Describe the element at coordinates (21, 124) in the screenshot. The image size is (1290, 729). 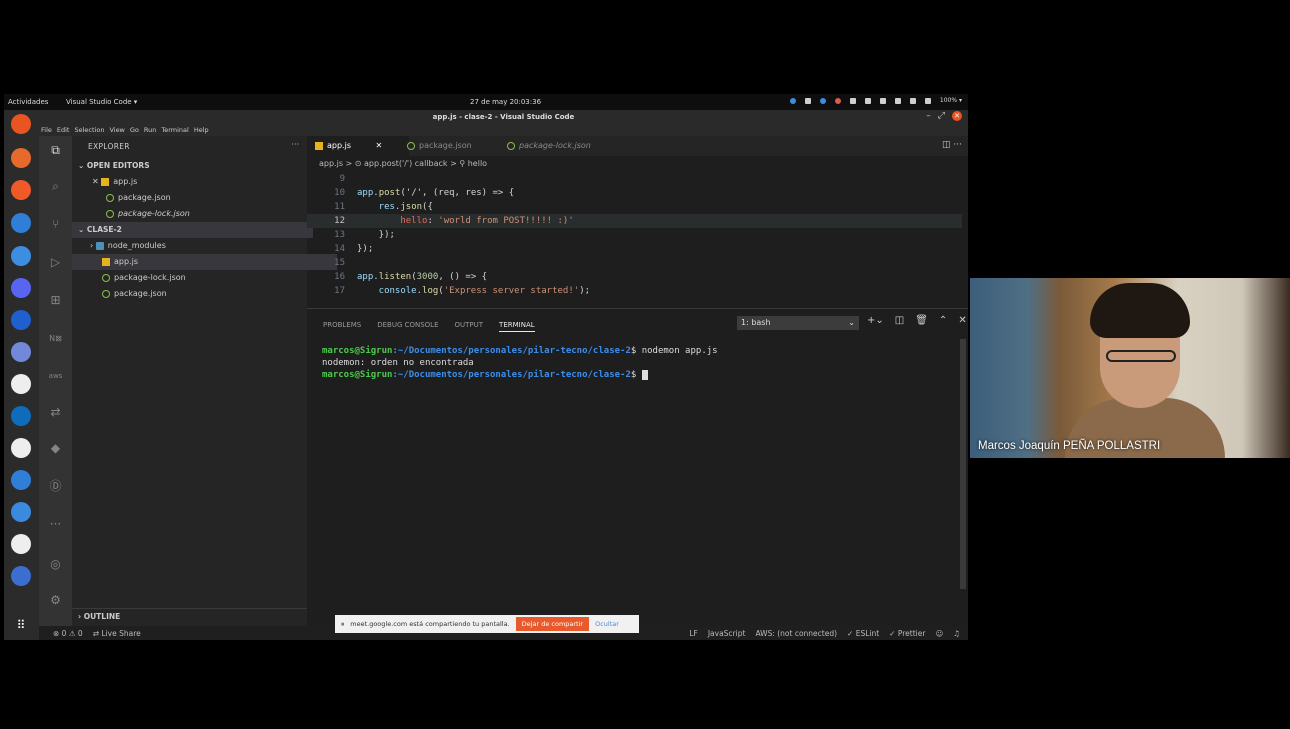
I see `dock-chrome-icon` at that location.